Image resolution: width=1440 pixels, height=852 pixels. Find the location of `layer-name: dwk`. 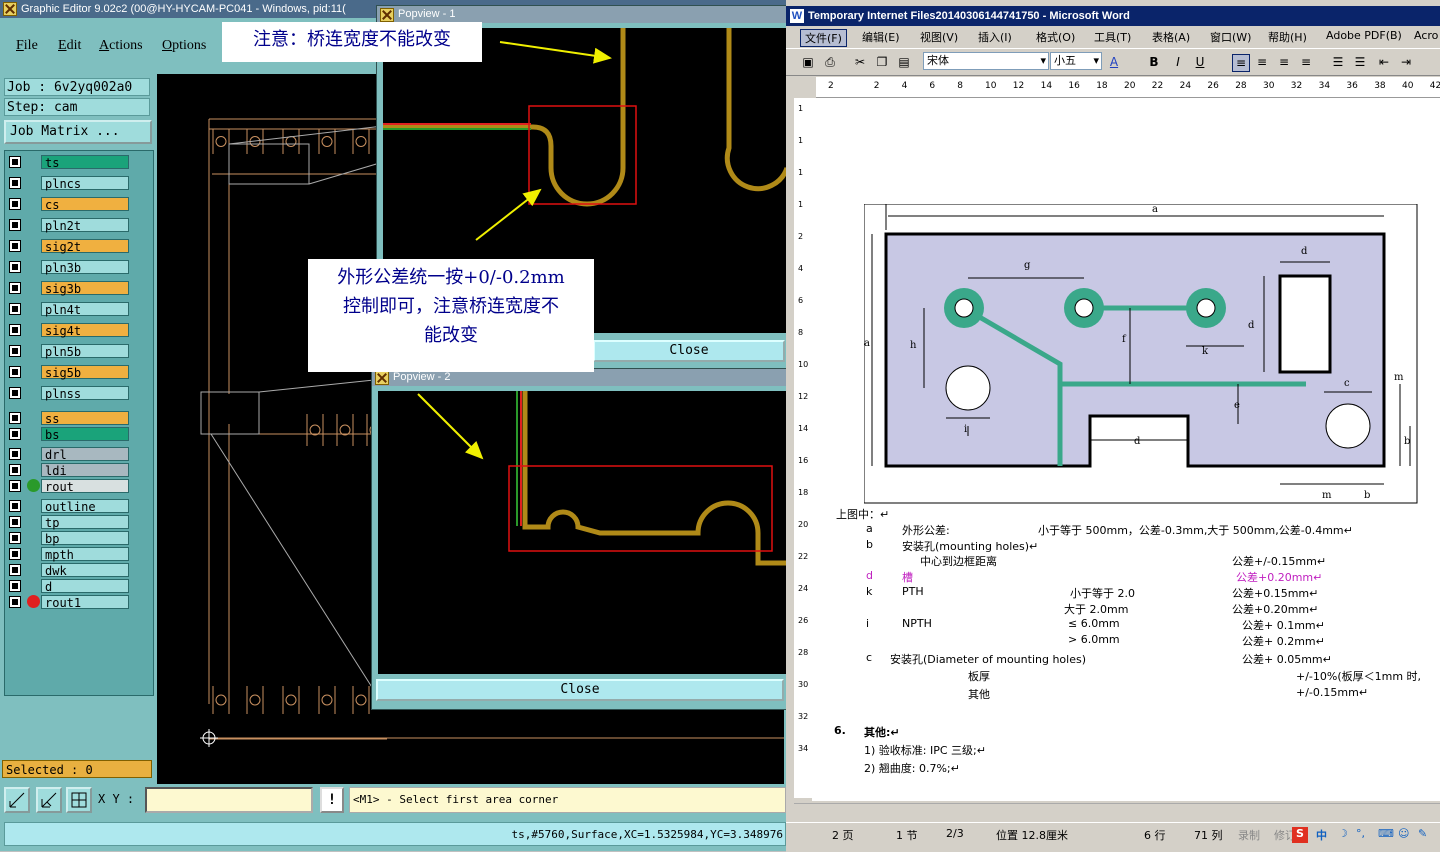

layer-name: dwk is located at coordinates (85, 570).